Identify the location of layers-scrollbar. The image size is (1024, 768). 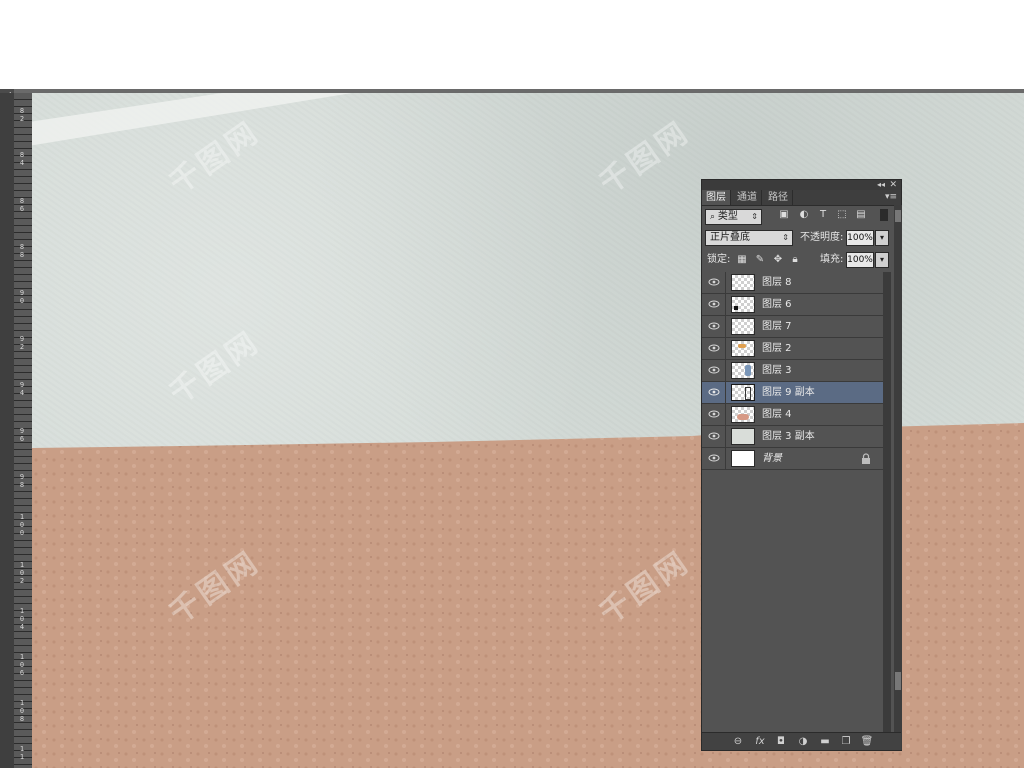
(887, 502).